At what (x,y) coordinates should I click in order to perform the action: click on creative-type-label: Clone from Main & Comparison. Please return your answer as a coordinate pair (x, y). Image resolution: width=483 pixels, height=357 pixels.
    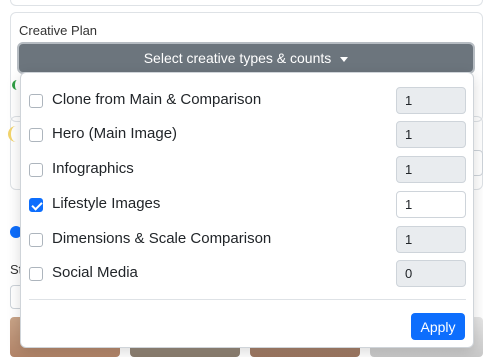
    Looking at the image, I should click on (157, 99).